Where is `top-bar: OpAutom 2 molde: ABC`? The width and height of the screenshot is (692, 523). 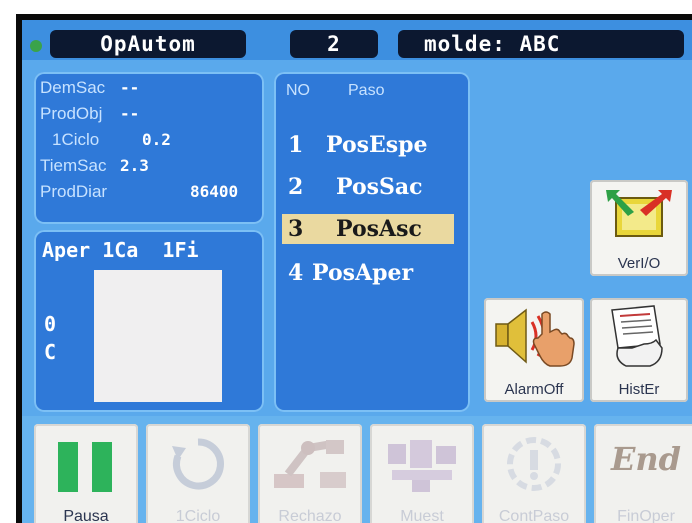
top-bar: OpAutom 2 molde: ABC is located at coordinates (357, 40).